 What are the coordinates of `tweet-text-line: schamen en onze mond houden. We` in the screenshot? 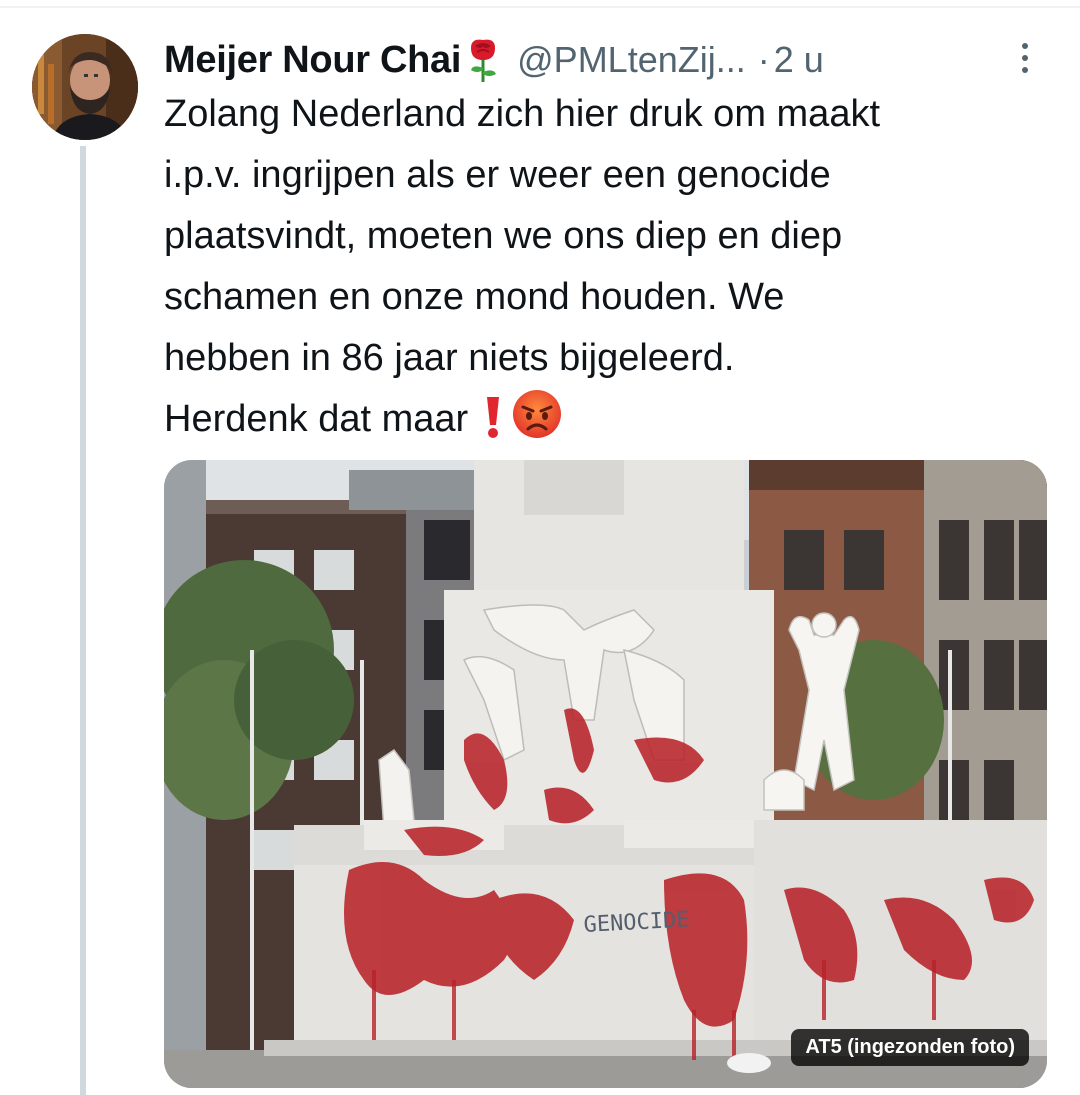 It's located at (474, 297).